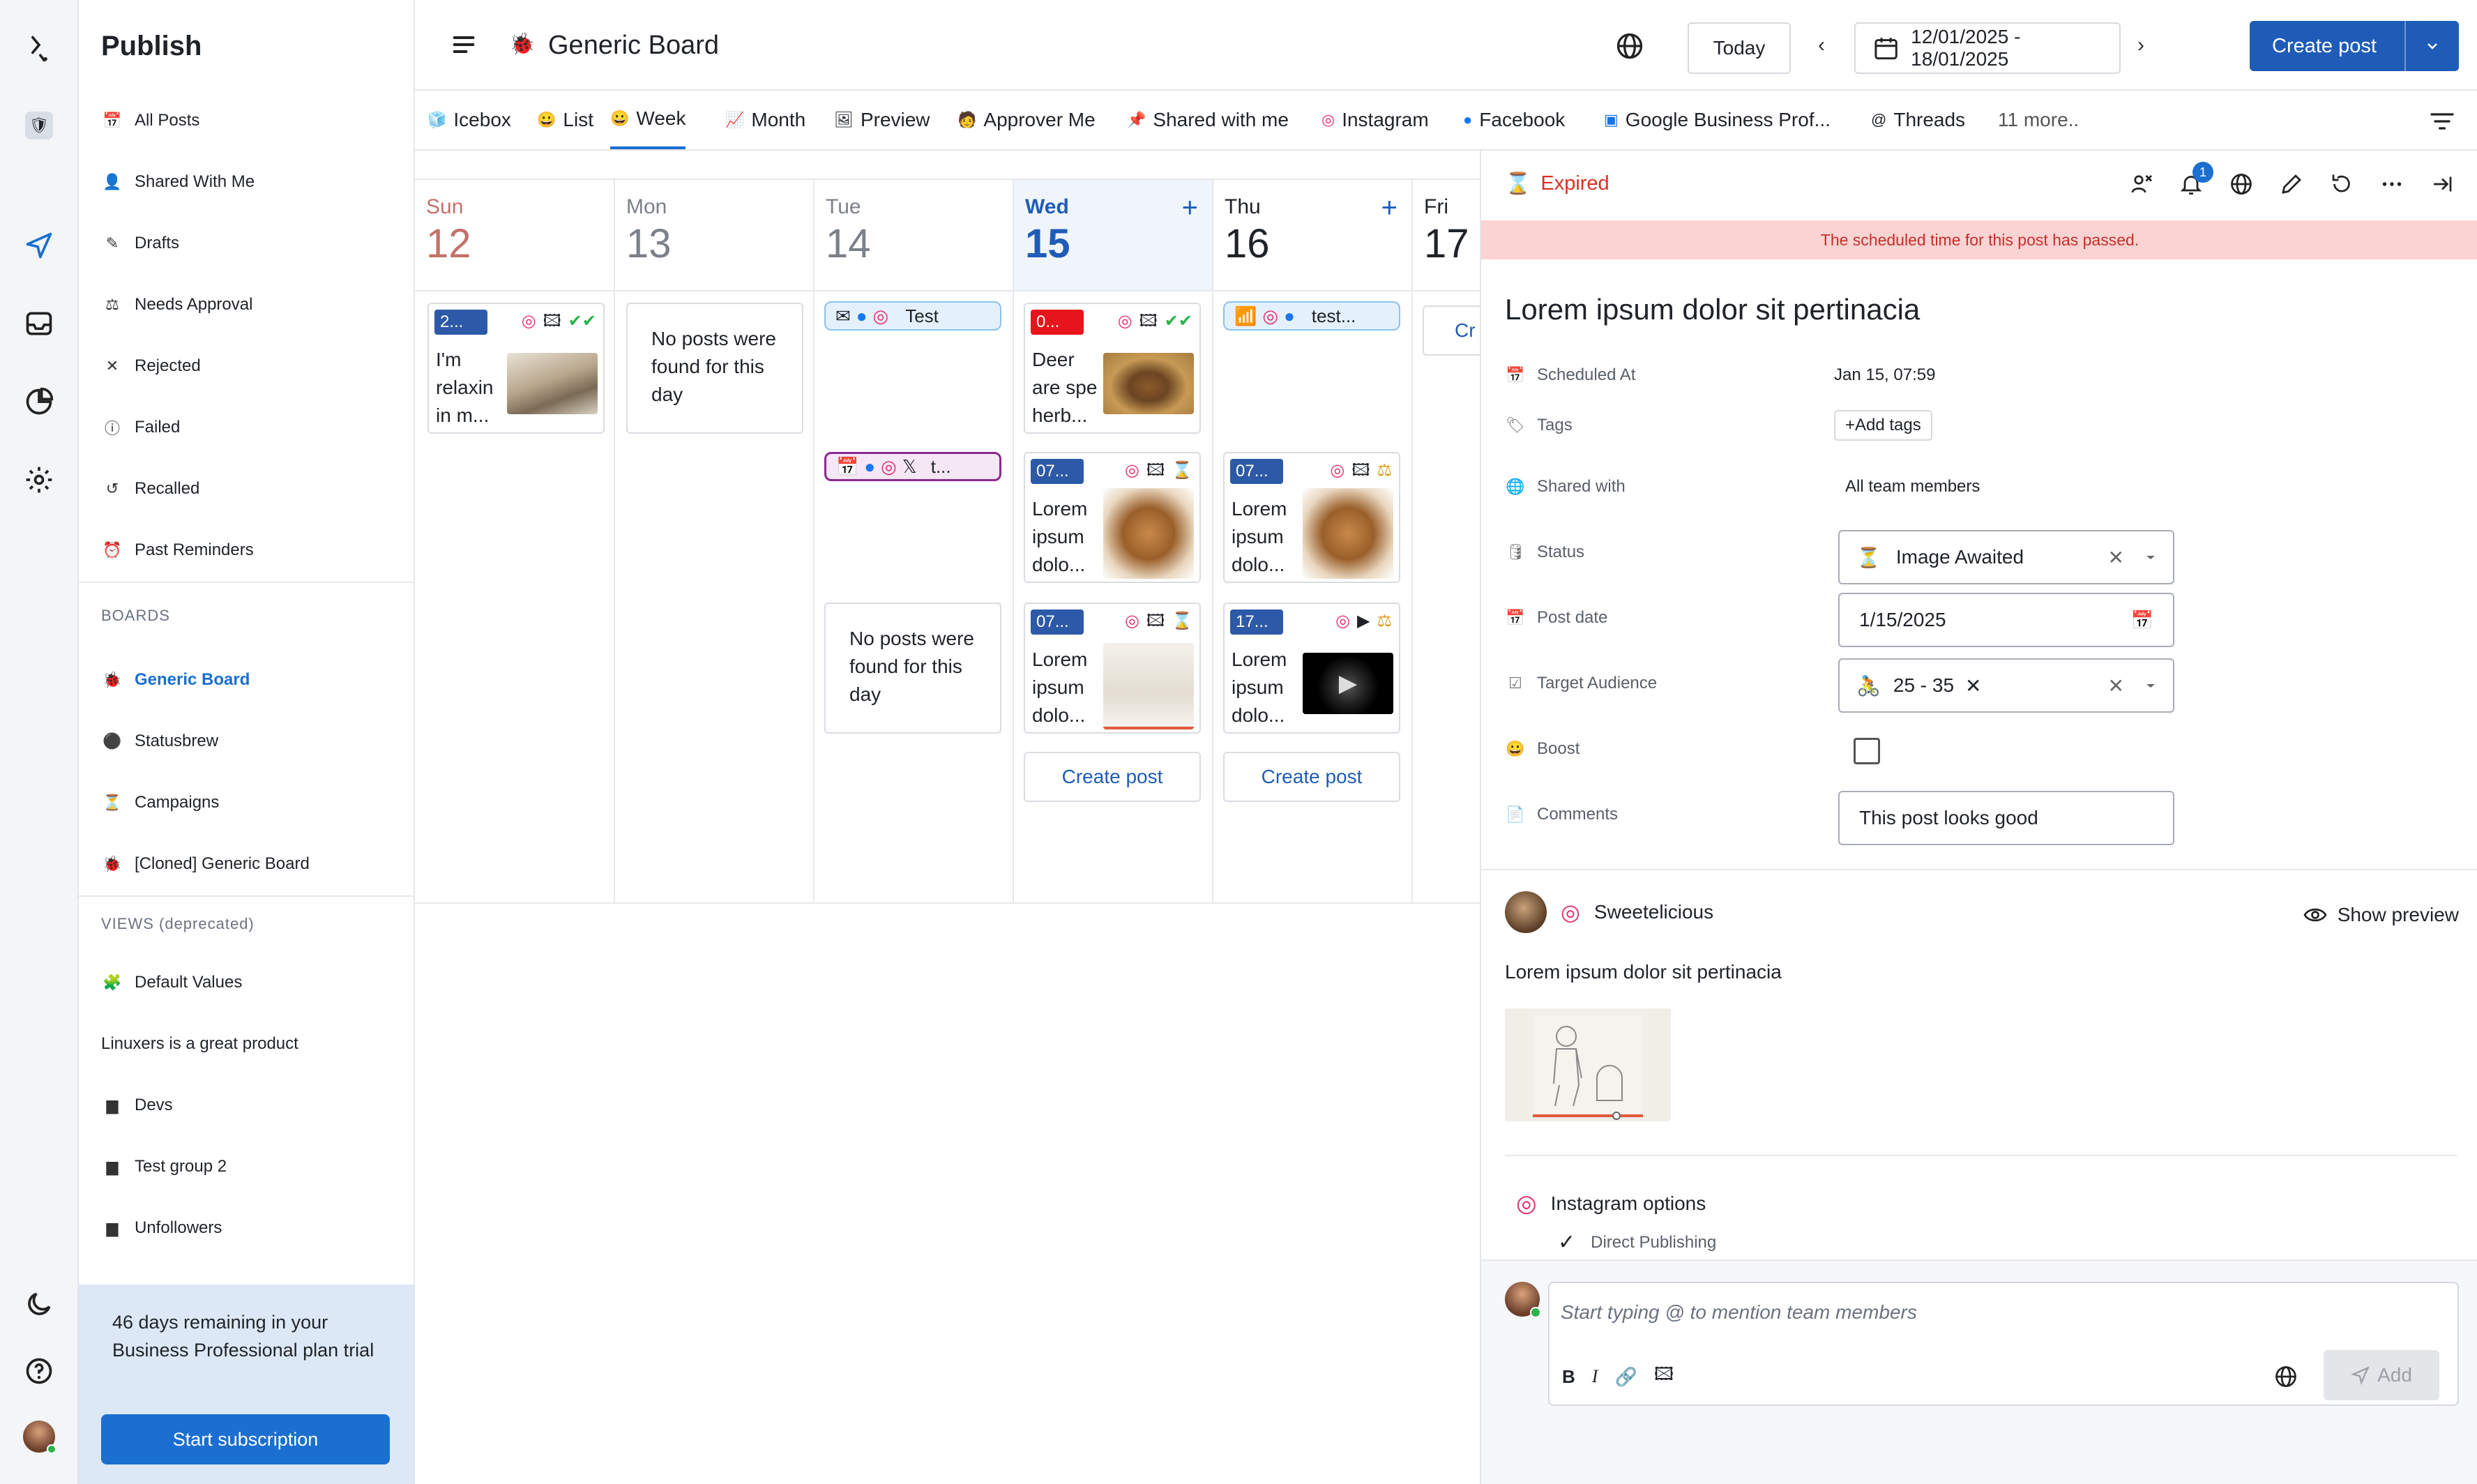  What do you see at coordinates (1375, 120) in the screenshot?
I see `tab-instagram: ◎ Instagram` at bounding box center [1375, 120].